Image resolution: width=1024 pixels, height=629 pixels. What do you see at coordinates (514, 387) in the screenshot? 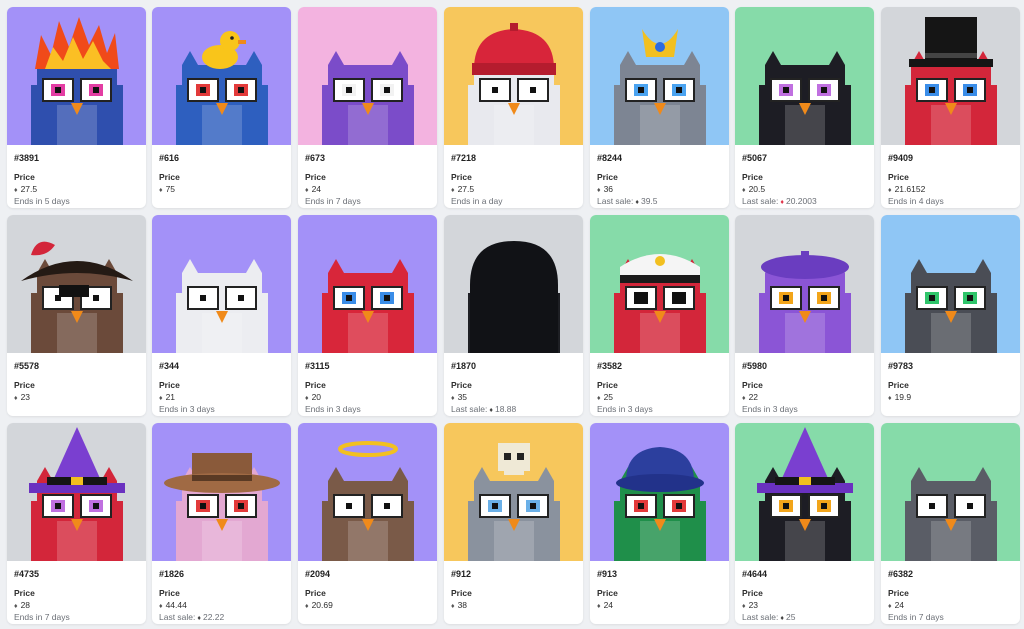
I see `card-info: #1870 Price ♦ 35 Last sale: ♦ 18.88` at bounding box center [514, 387].